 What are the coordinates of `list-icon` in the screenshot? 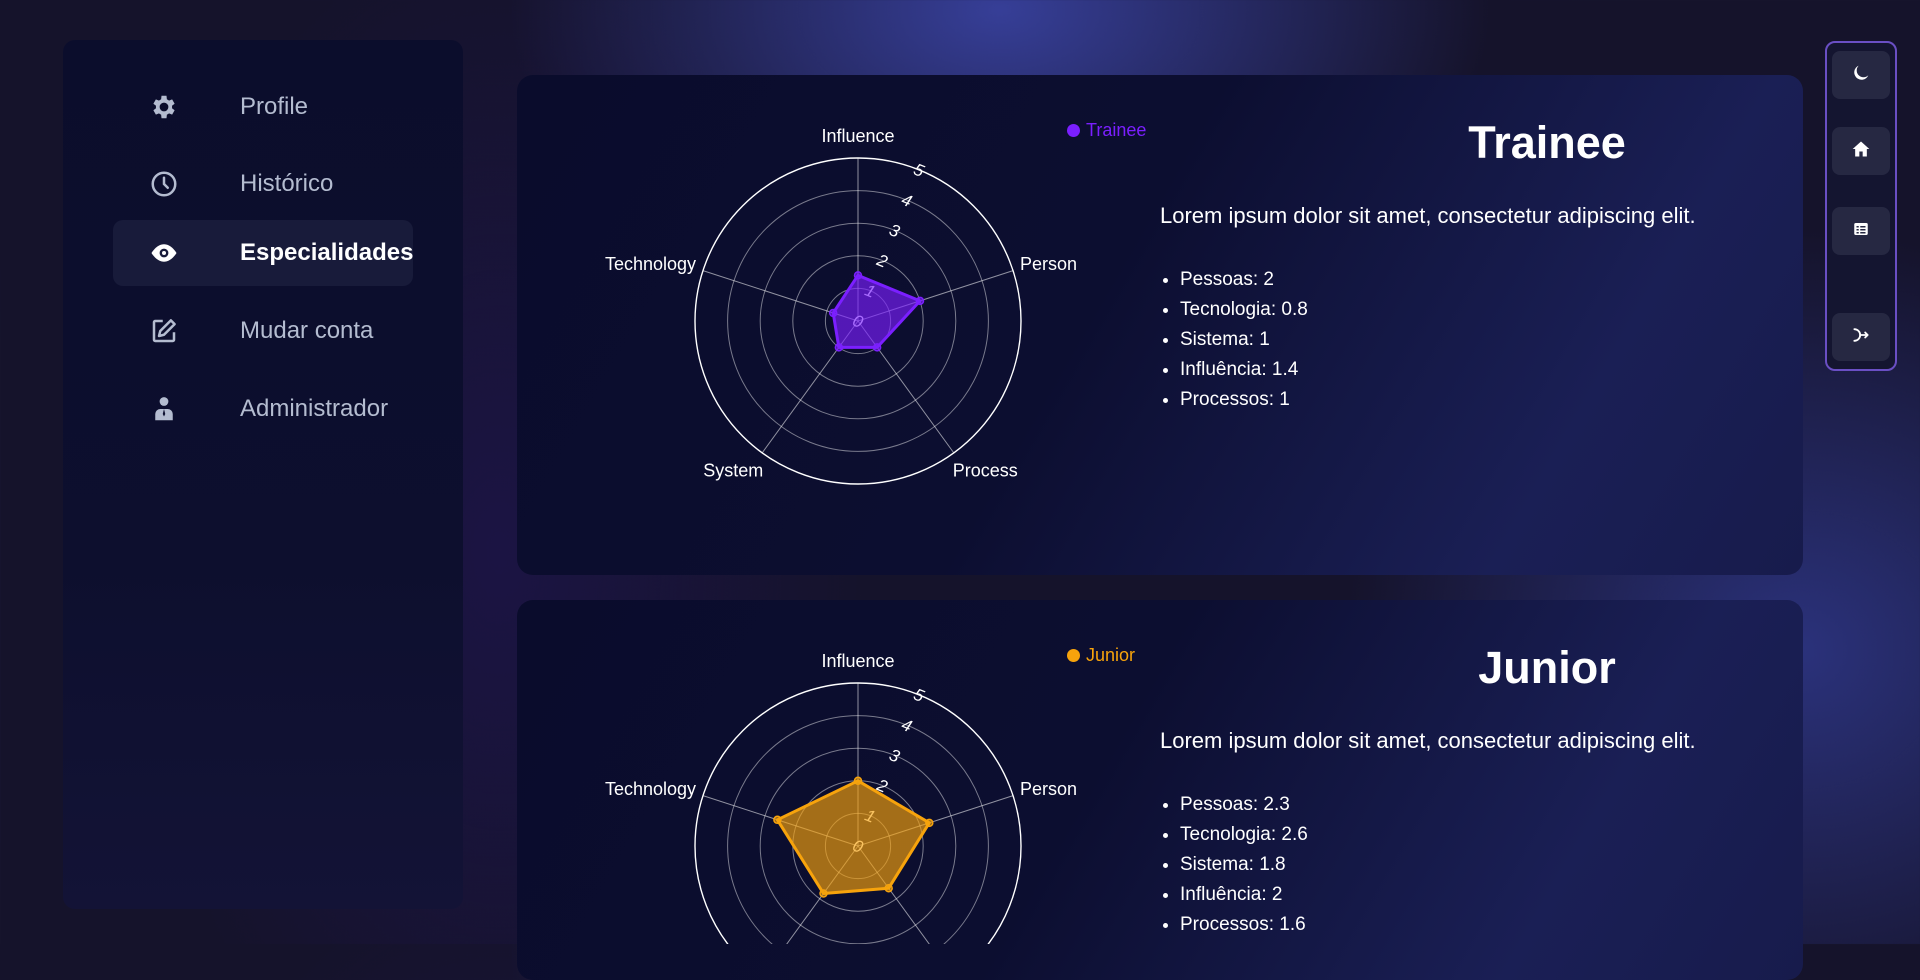 It's located at (1861, 231).